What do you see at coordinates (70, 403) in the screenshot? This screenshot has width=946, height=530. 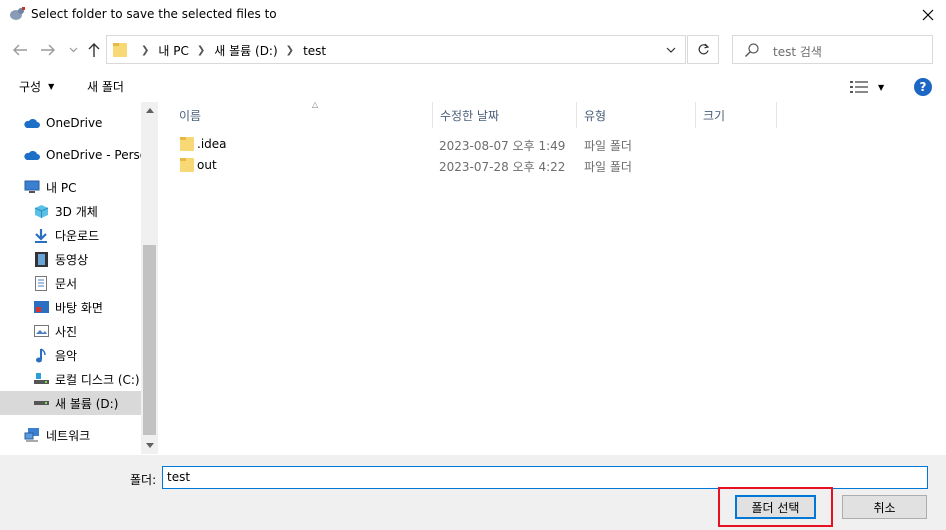 I see `sidebar-item-volume-d: 새 볼륨 (D:)` at bounding box center [70, 403].